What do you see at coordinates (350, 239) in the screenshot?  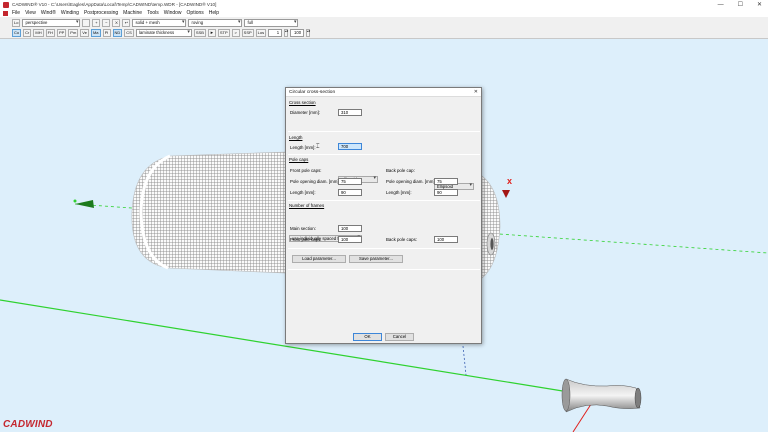 I see `frames-front-input: 100` at bounding box center [350, 239].